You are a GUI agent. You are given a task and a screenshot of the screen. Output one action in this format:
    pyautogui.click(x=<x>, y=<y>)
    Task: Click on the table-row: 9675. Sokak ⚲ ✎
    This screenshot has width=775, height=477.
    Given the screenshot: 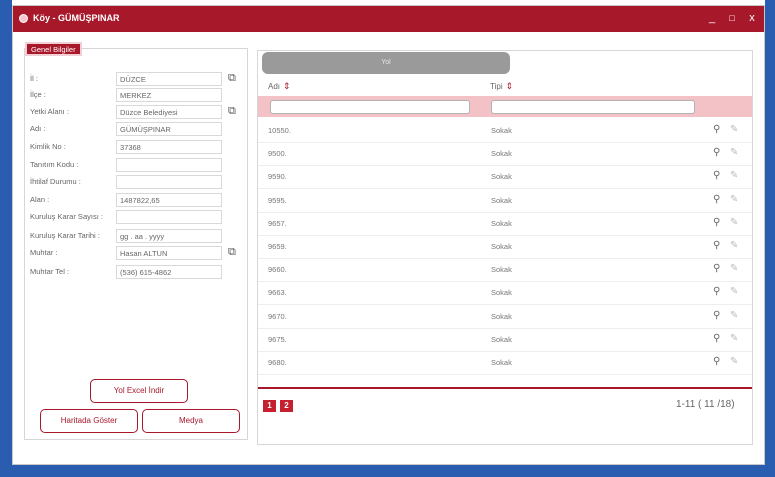 What is the action you would take?
    pyautogui.click(x=505, y=340)
    